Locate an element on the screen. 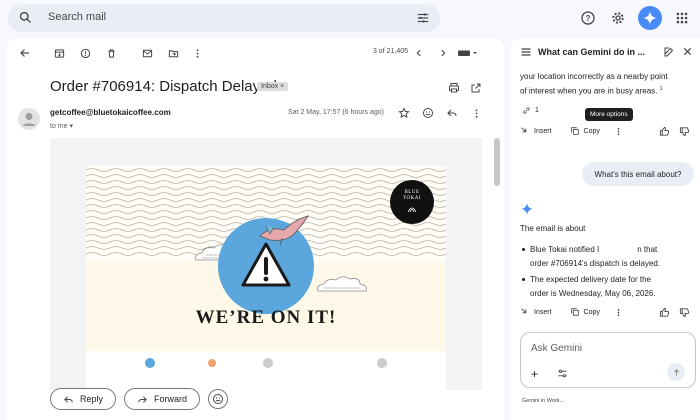 Image resolution: width=700 pixels, height=420 pixels. tools-icon is located at coordinates (562, 373).